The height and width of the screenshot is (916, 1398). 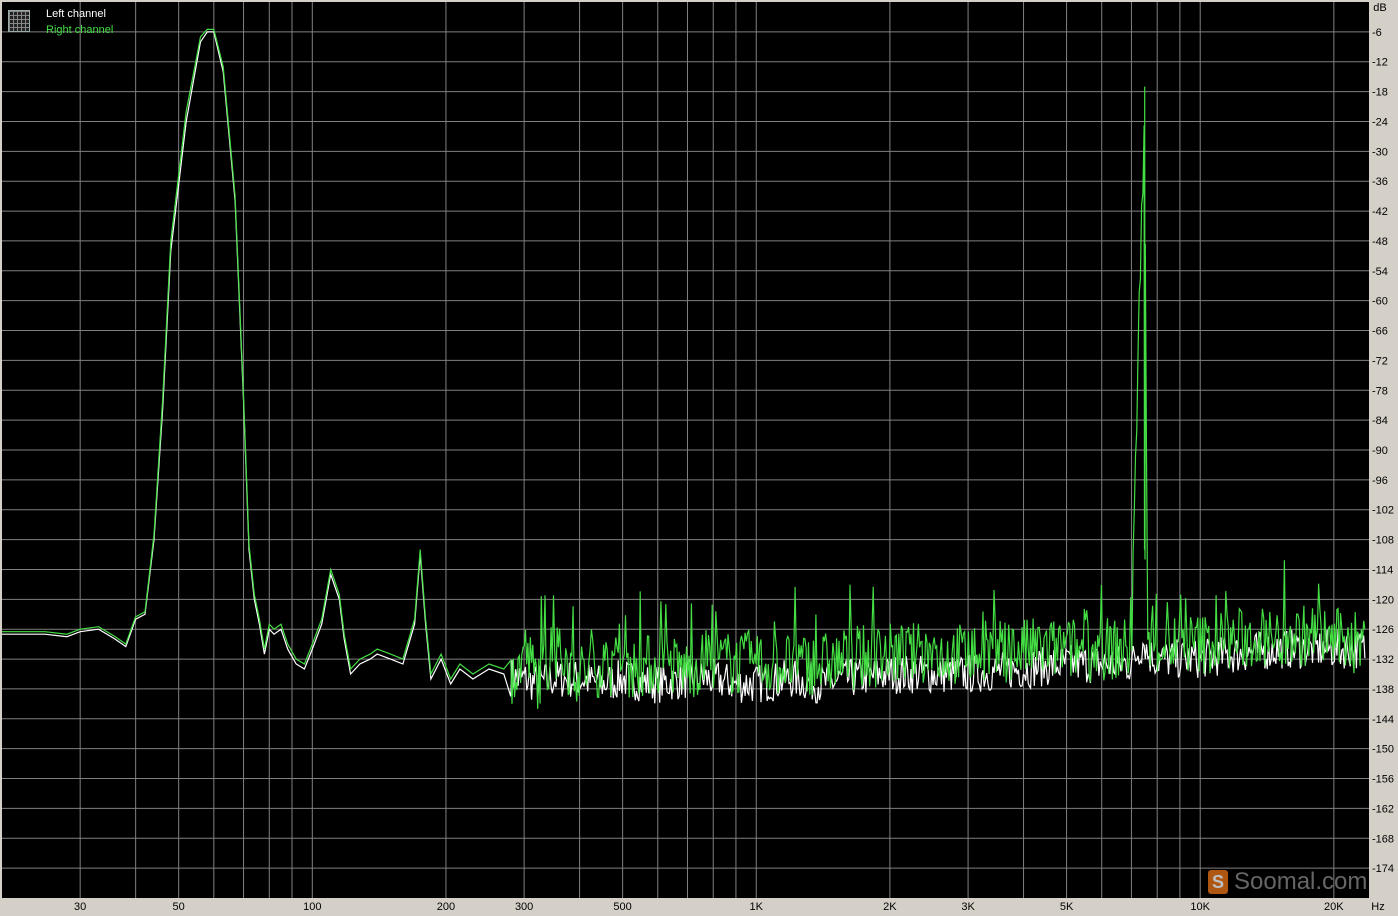 What do you see at coordinates (179, 907) in the screenshot?
I see `x-tick-label: 50` at bounding box center [179, 907].